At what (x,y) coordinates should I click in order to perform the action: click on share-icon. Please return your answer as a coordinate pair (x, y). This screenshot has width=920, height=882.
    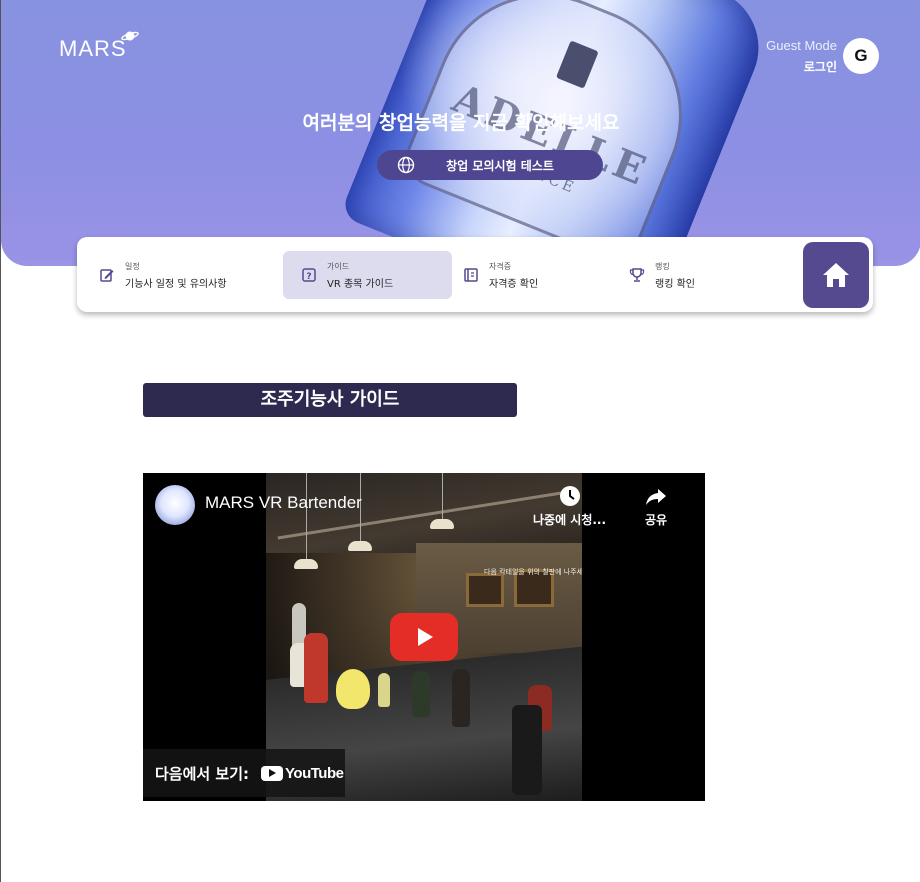
    Looking at the image, I should click on (656, 497).